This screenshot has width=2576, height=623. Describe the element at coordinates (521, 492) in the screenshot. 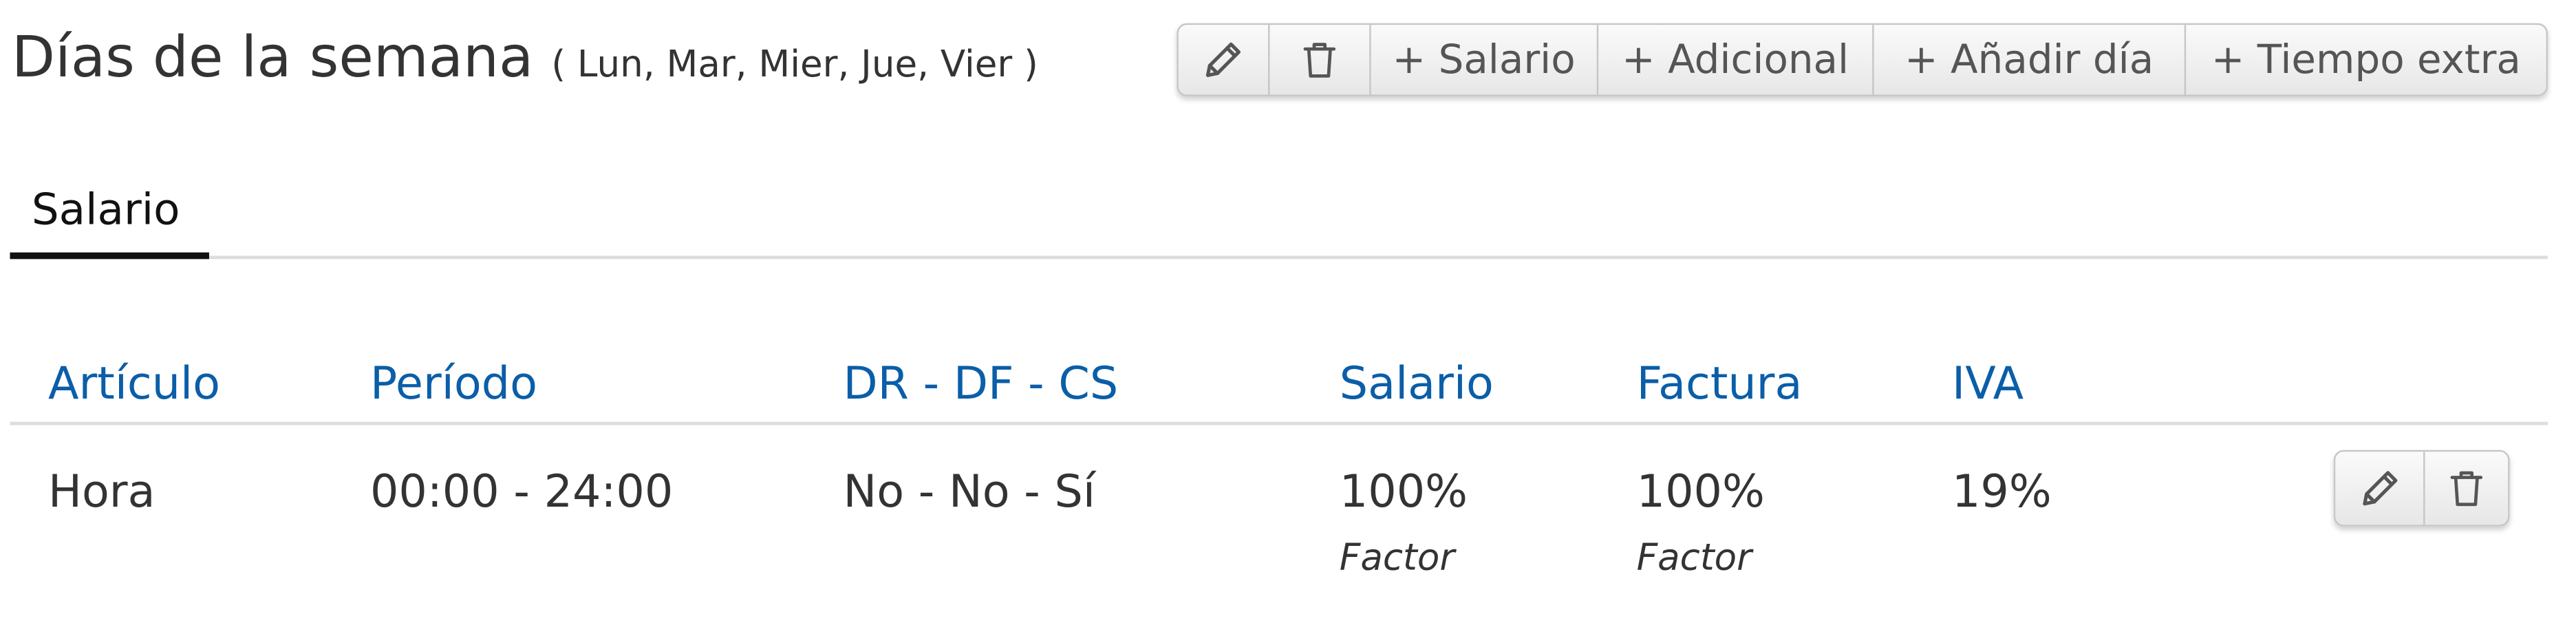

I see `cell-periodo: 00:00 - 24:00` at that location.